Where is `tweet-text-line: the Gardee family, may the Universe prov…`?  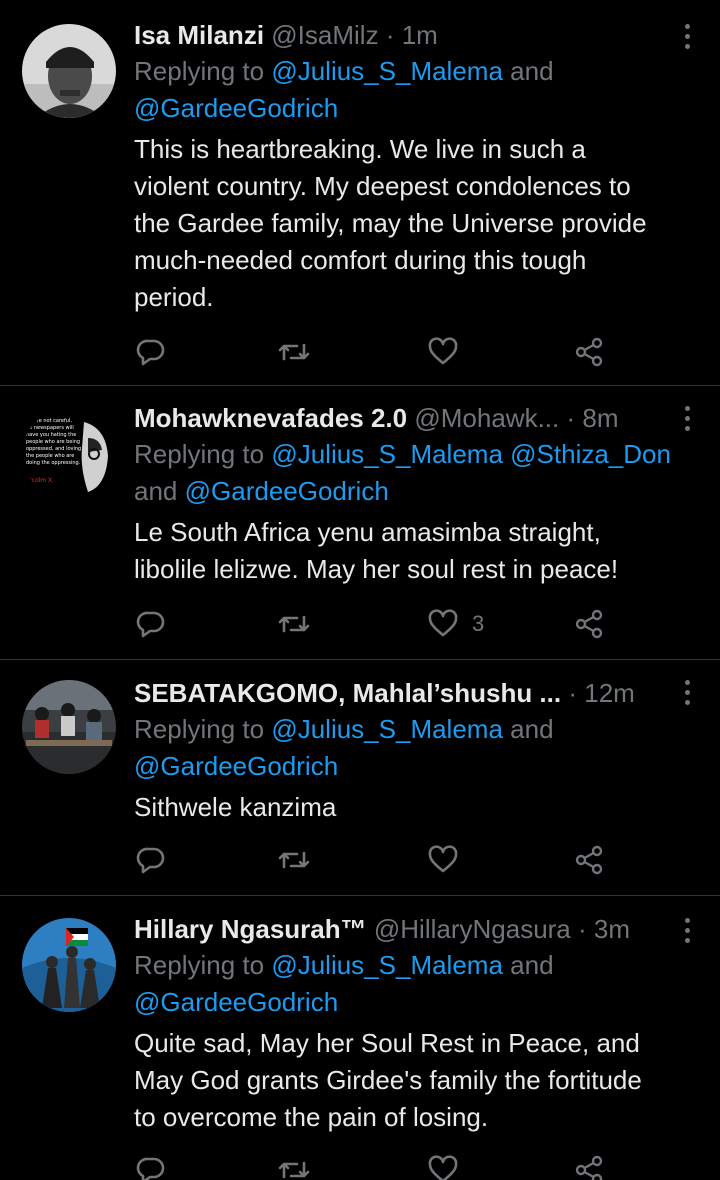
tweet-text-line: the Gardee family, may the Universe prov… is located at coordinates (390, 223).